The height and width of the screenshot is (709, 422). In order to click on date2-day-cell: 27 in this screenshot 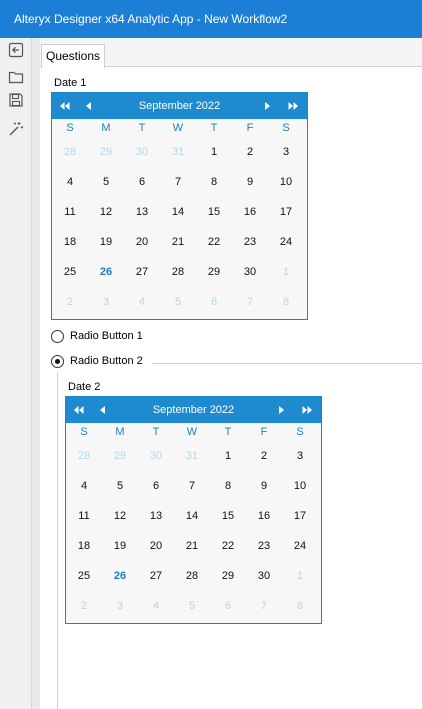, I will do `click(156, 576)`.